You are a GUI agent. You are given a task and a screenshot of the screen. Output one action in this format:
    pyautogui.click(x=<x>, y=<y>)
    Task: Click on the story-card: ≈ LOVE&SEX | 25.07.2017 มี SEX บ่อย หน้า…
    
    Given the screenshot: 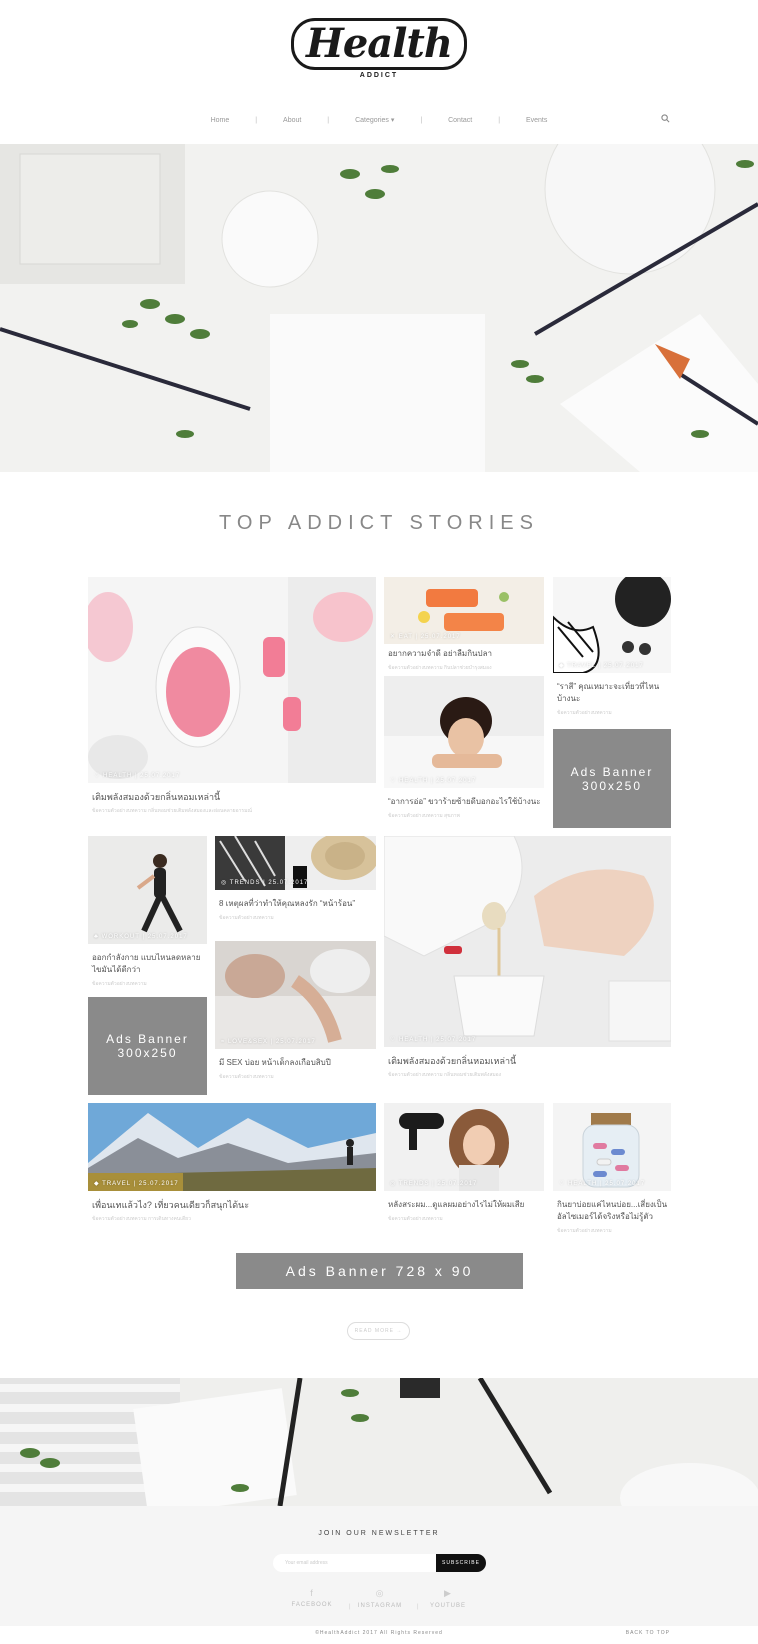 What is the action you would take?
    pyautogui.click(x=295, y=1011)
    